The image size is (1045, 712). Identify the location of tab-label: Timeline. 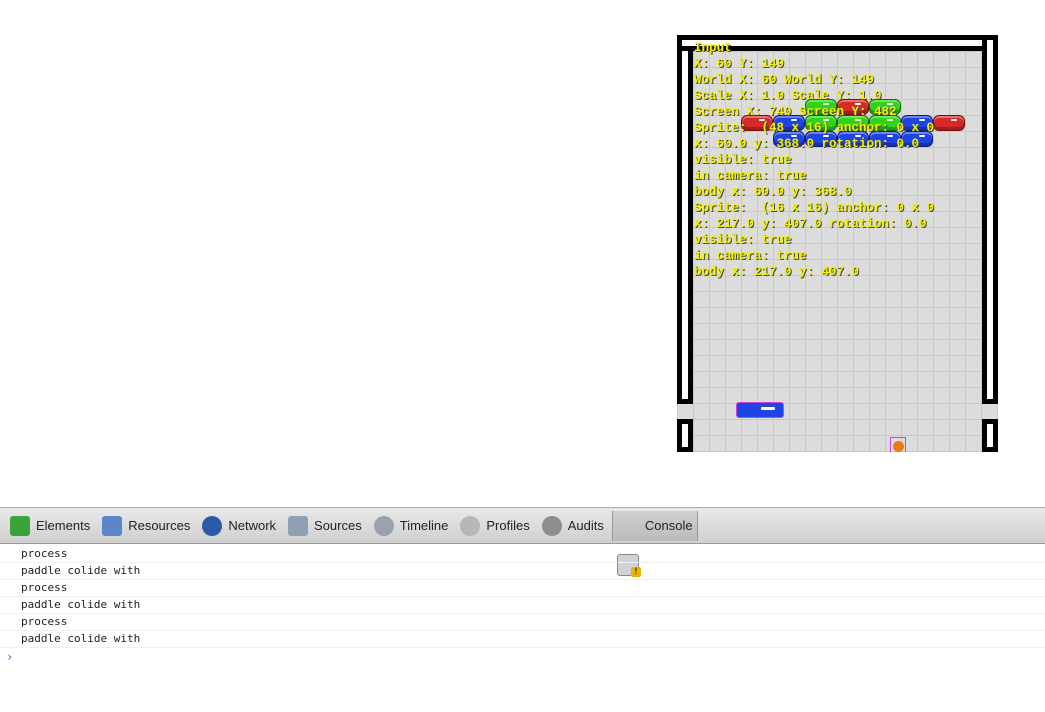
(424, 525).